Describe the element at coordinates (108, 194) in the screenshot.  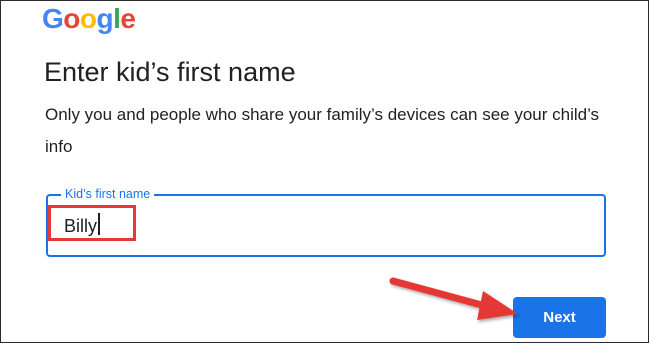
I see `first-name-label: Kid’s first name` at that location.